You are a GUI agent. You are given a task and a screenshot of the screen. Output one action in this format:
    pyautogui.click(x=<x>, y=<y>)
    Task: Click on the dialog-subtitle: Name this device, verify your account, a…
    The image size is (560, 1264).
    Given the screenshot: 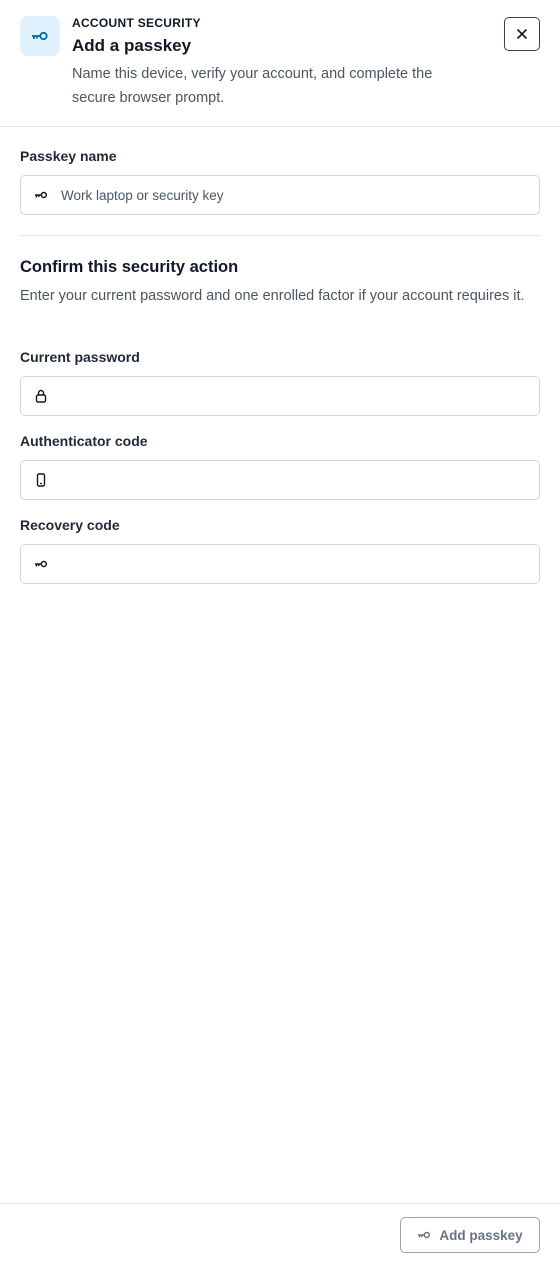 What is the action you would take?
    pyautogui.click(x=252, y=86)
    